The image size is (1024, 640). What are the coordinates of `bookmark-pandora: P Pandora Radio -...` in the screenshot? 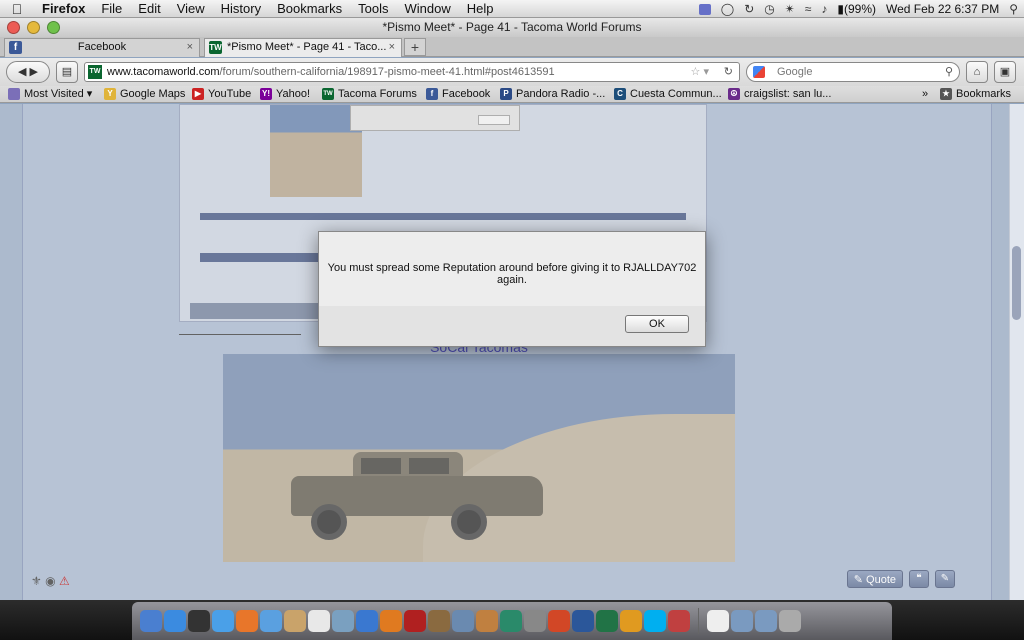 It's located at (552, 94).